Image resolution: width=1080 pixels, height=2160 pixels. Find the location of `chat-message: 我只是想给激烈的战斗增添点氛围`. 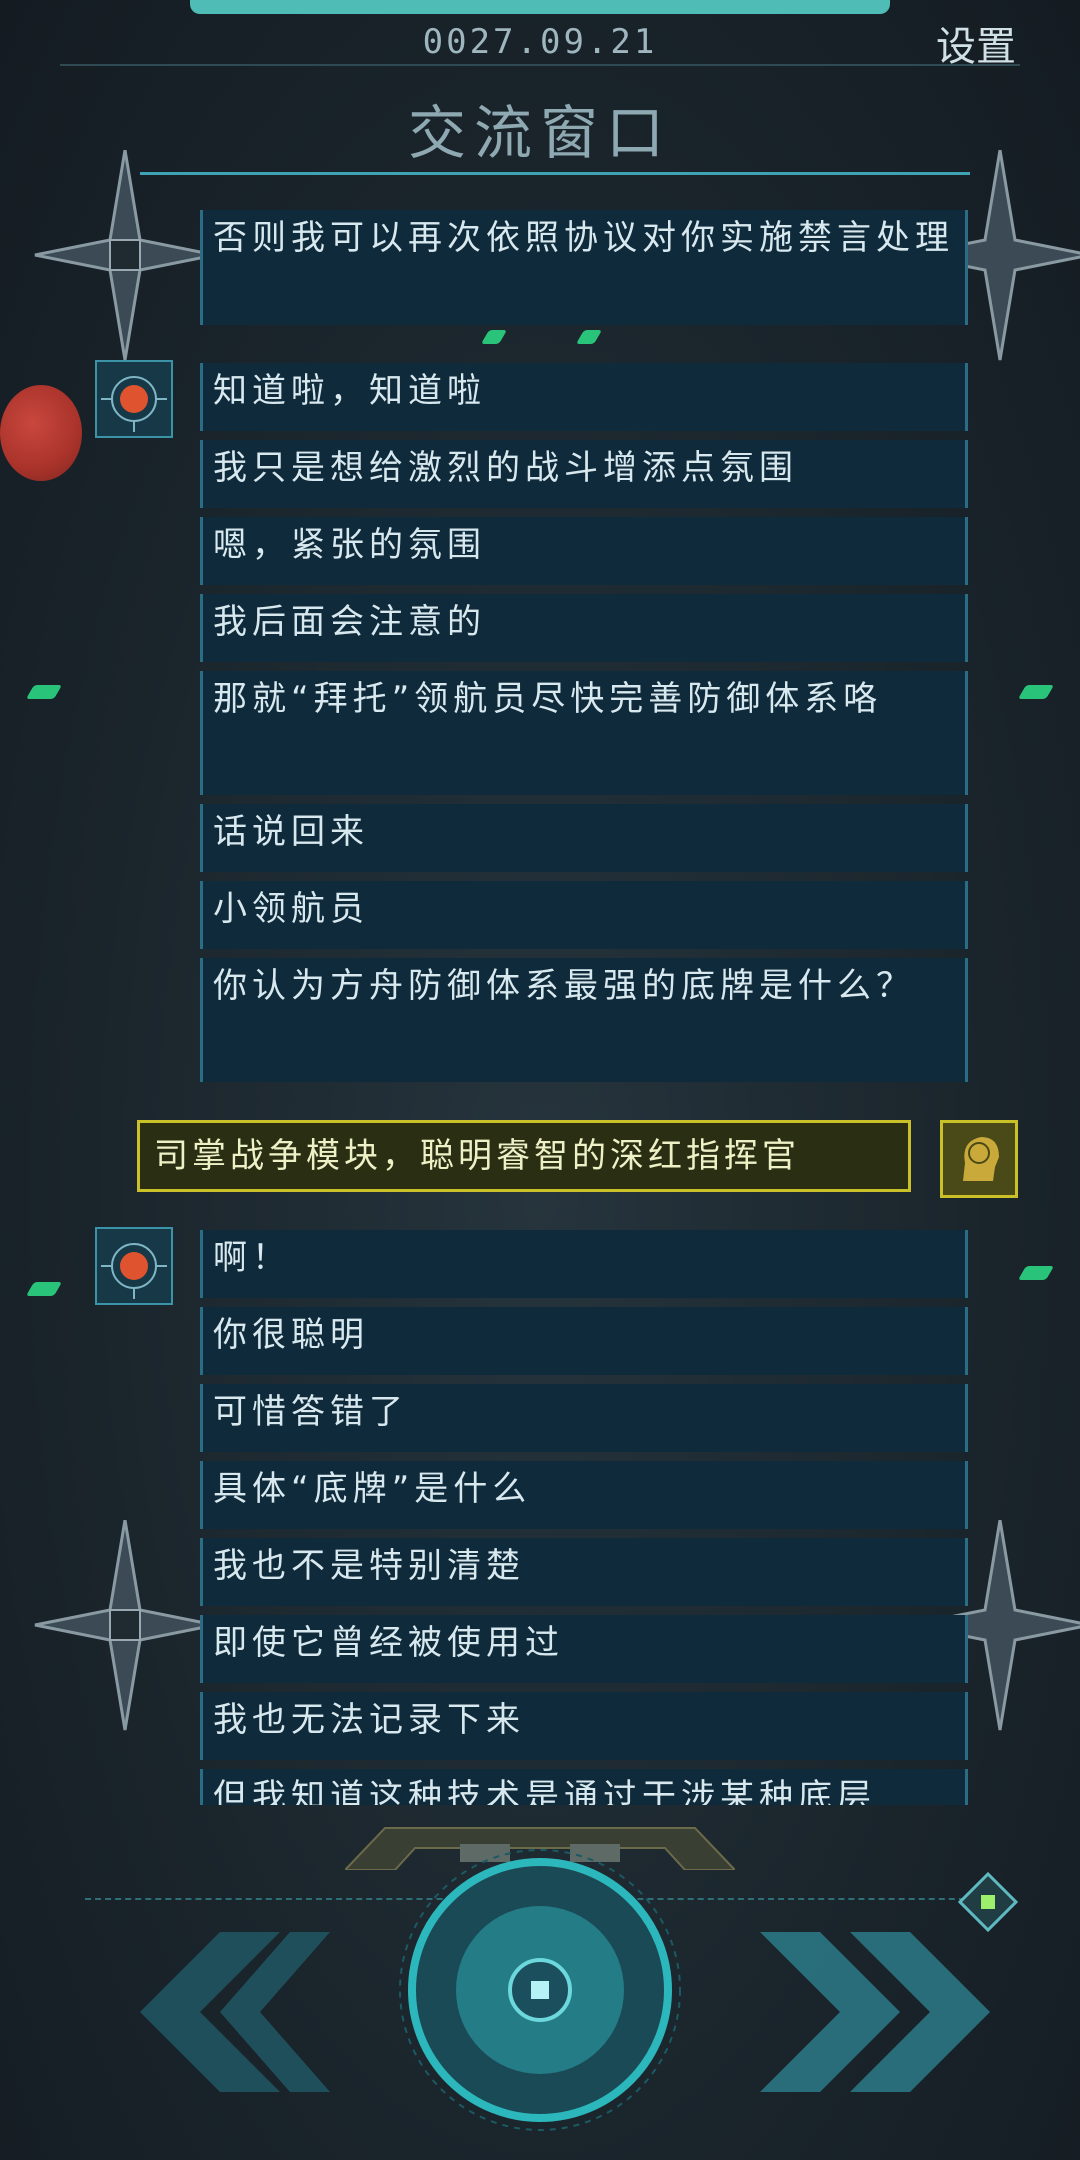

chat-message: 我只是想给激烈的战斗增添点氛围 is located at coordinates (584, 474).